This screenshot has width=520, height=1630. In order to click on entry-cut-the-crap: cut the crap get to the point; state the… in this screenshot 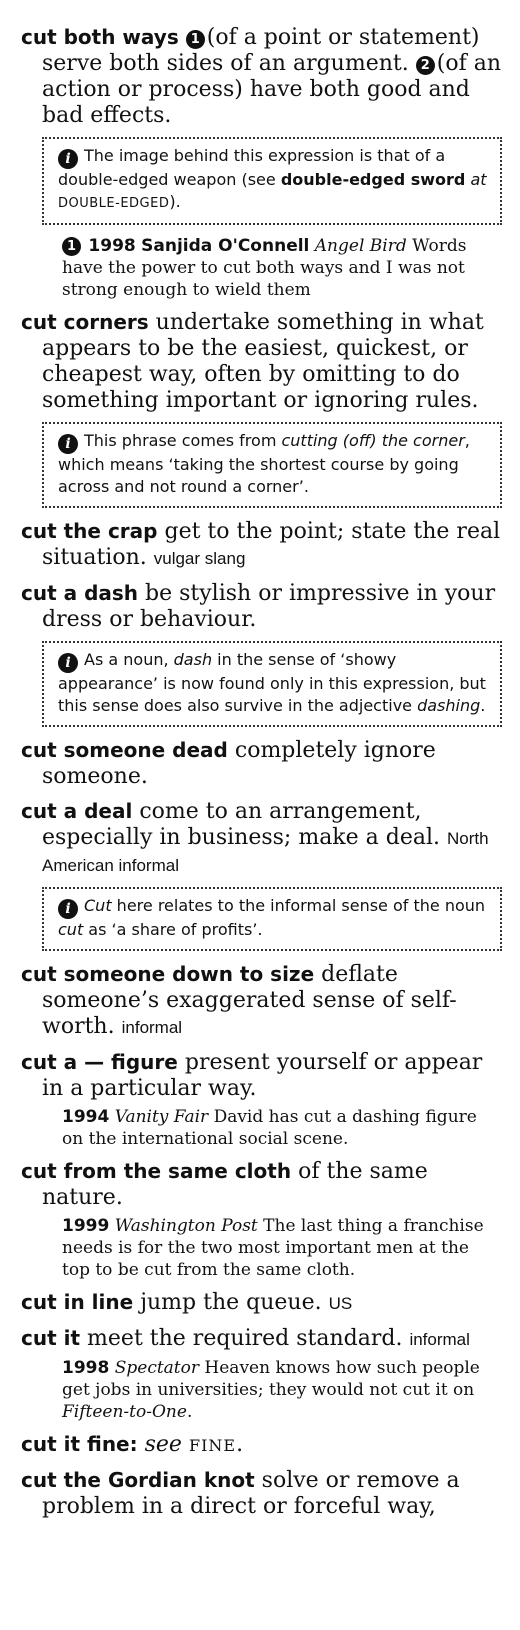, I will do `click(261, 545)`.